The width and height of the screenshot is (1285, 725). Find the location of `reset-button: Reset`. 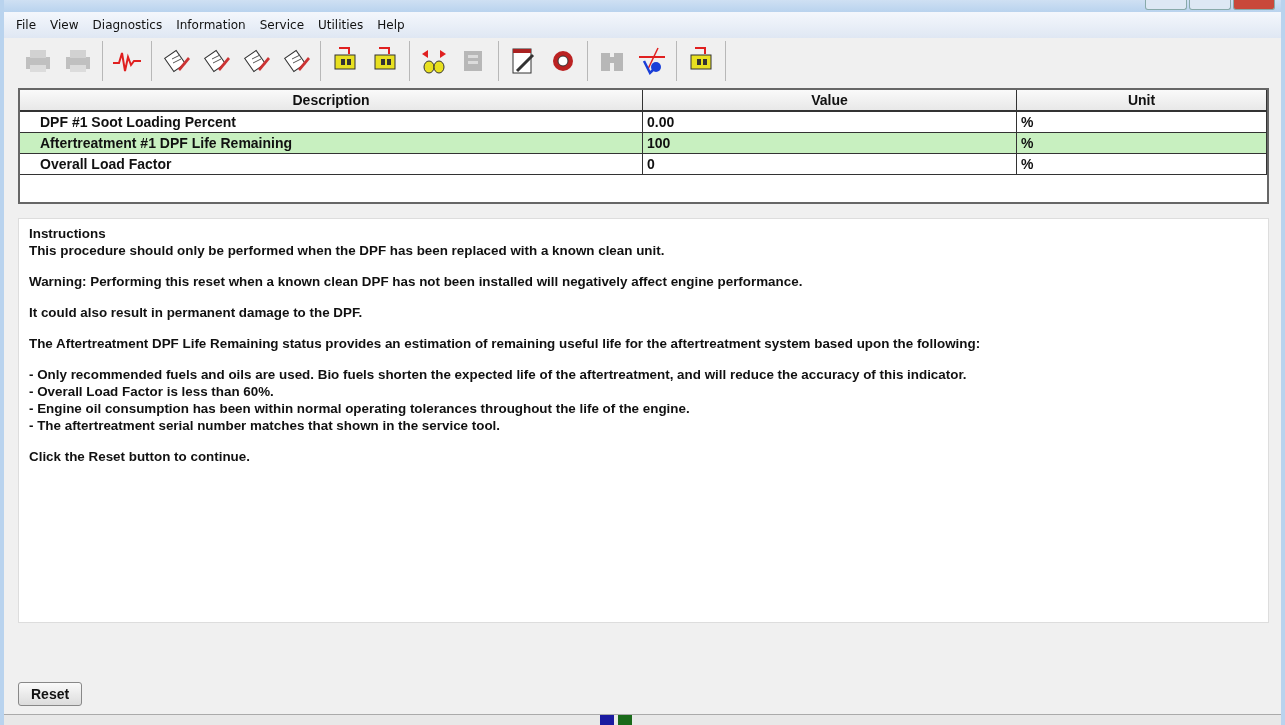

reset-button: Reset is located at coordinates (50, 694).